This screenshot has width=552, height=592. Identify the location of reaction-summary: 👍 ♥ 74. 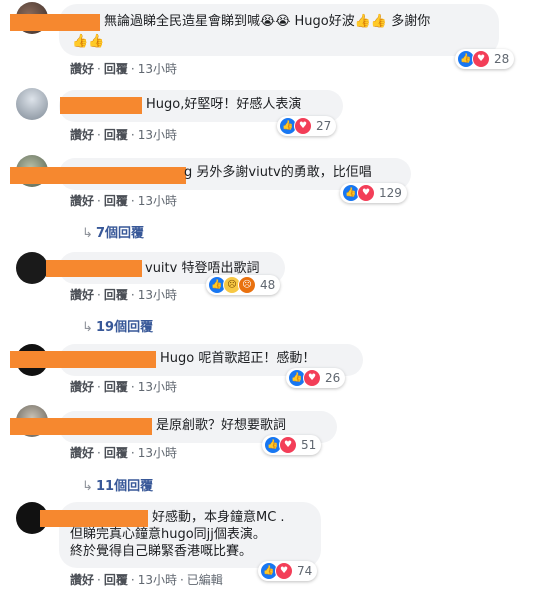
(288, 571).